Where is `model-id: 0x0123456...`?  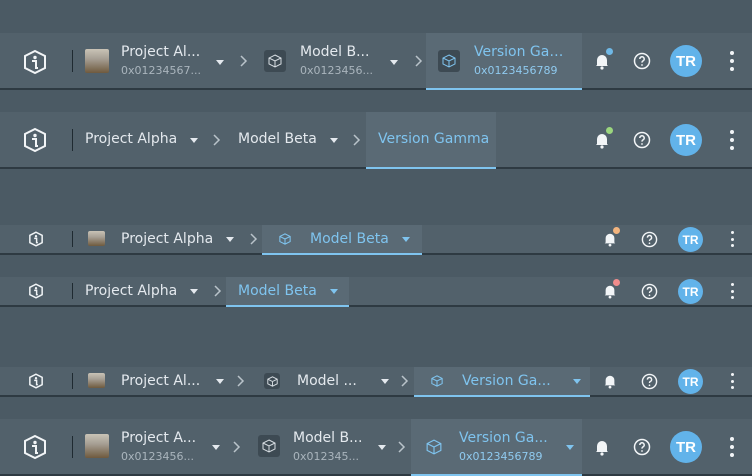 model-id: 0x0123456... is located at coordinates (336, 70).